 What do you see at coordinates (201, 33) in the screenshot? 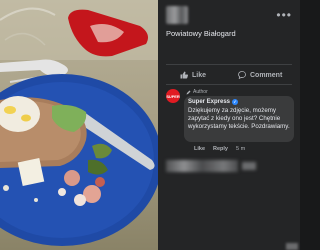
I see `post-caption: Powiatowy Białogard` at bounding box center [201, 33].